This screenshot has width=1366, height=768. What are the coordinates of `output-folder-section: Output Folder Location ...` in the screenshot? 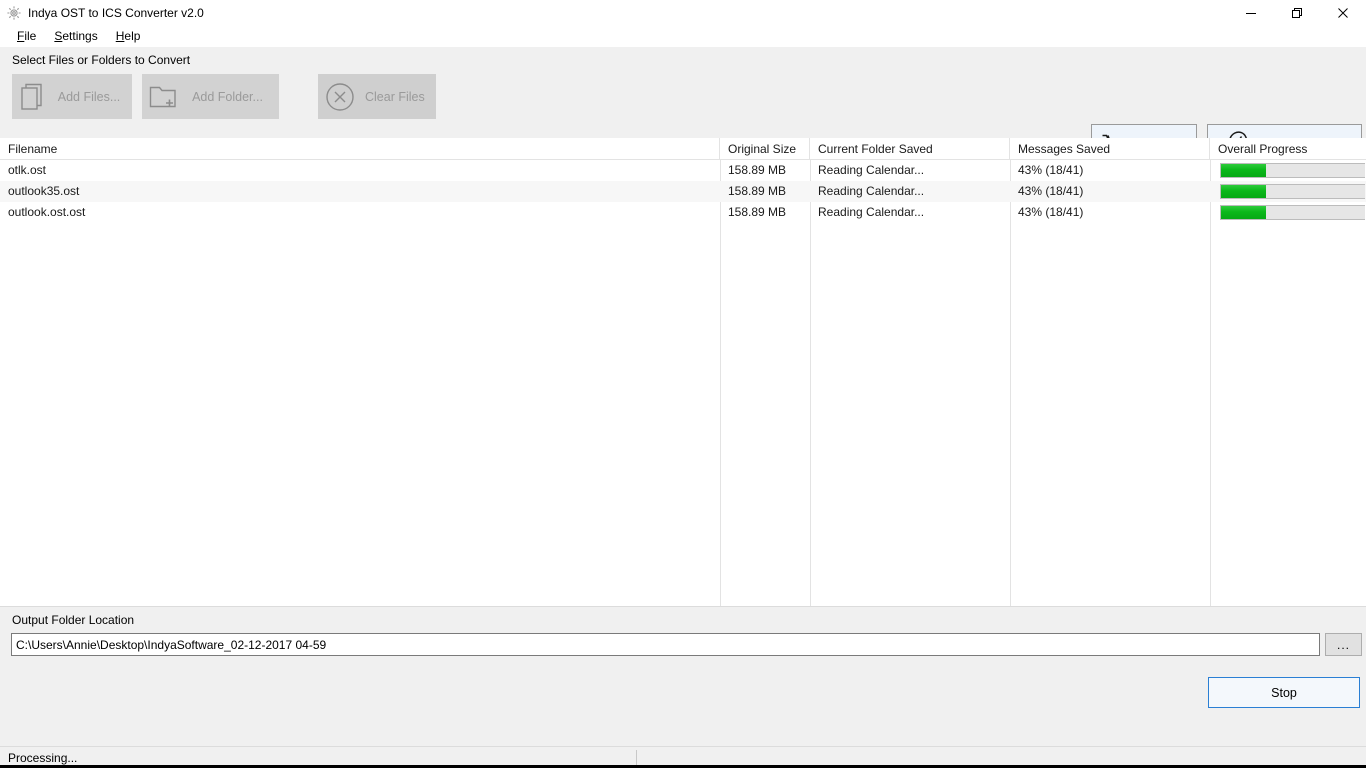 It's located at (683, 635).